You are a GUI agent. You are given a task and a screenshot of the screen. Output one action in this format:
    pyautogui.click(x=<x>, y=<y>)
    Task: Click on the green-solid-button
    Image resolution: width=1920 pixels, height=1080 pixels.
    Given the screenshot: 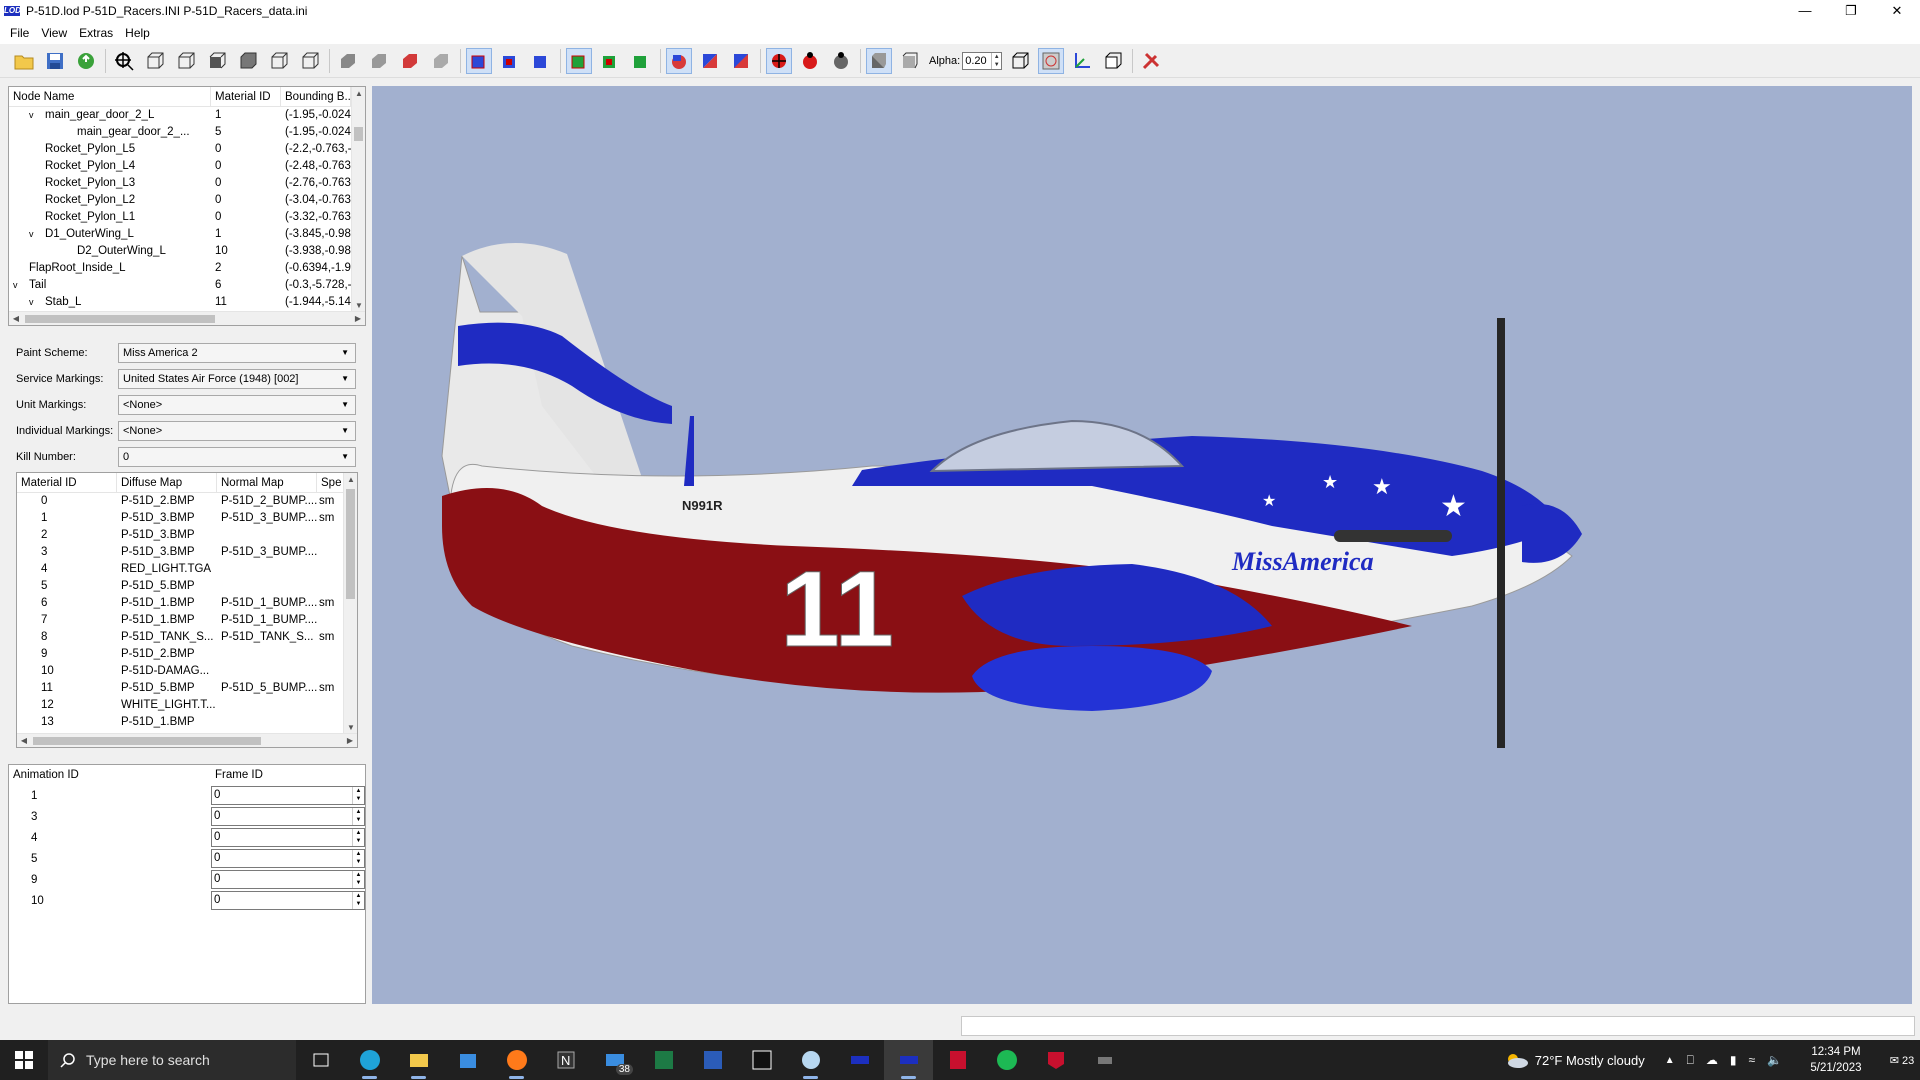 What is the action you would take?
    pyautogui.click(x=610, y=61)
    